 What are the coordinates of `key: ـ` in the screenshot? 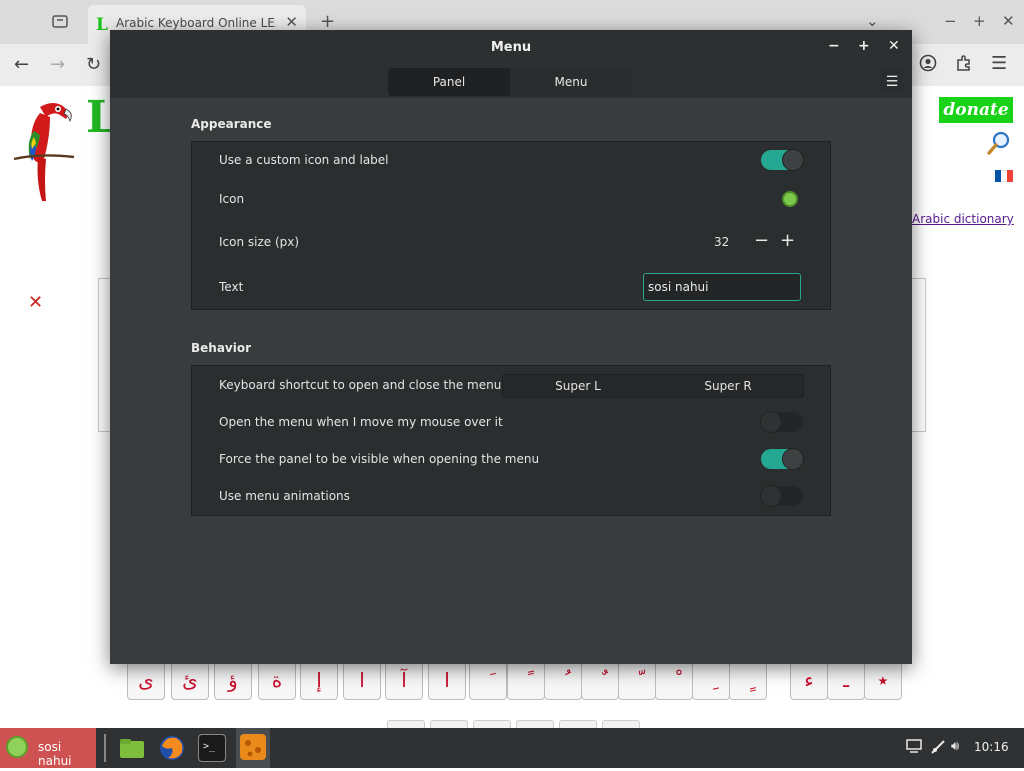 It's located at (846, 681).